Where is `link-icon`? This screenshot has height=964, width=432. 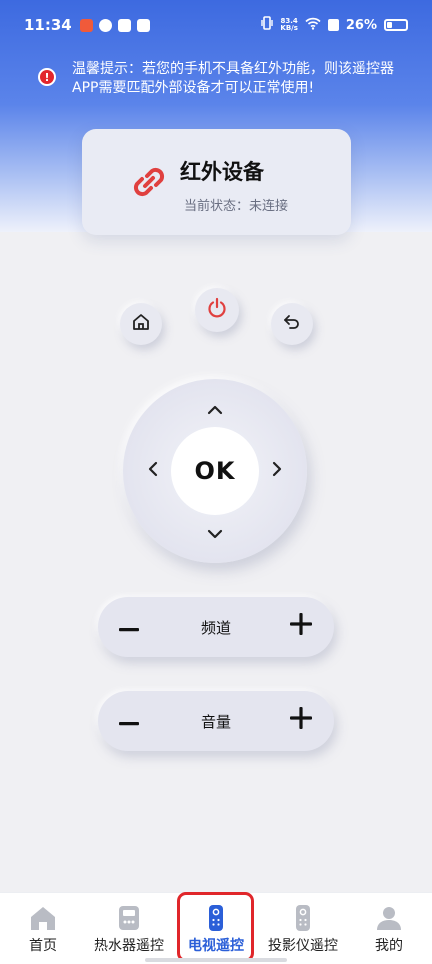
link-icon is located at coordinates (149, 184).